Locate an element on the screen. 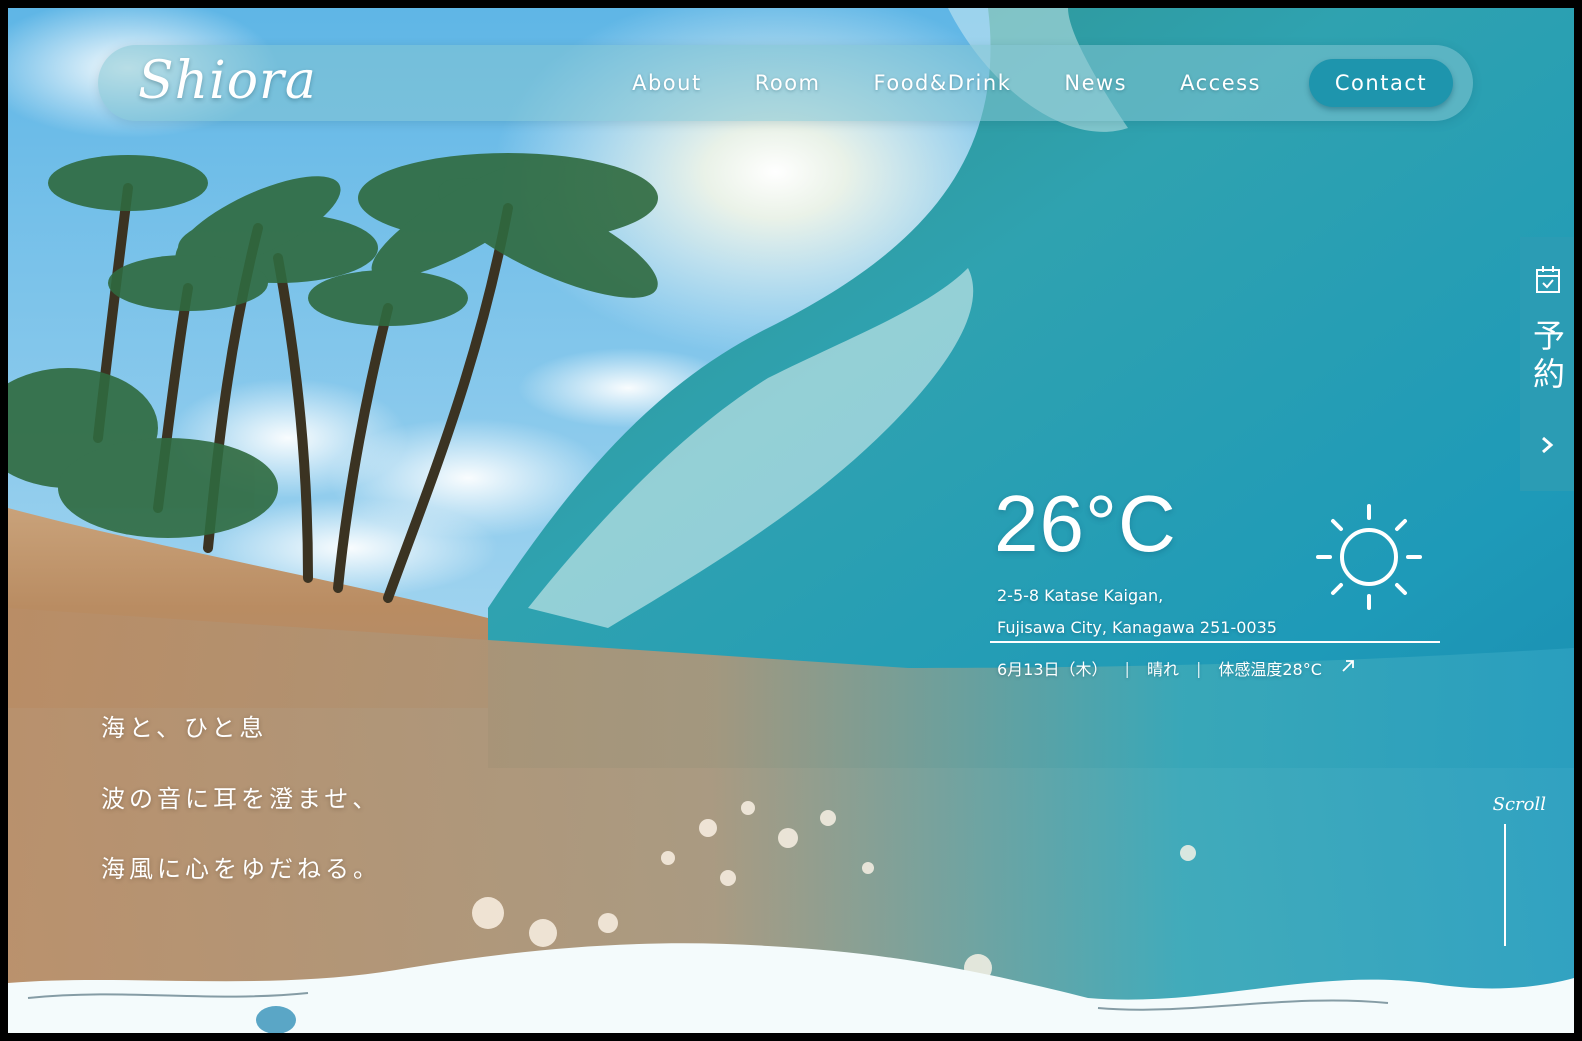  weather-date: 6月13日（木） is located at coordinates (1052, 669).